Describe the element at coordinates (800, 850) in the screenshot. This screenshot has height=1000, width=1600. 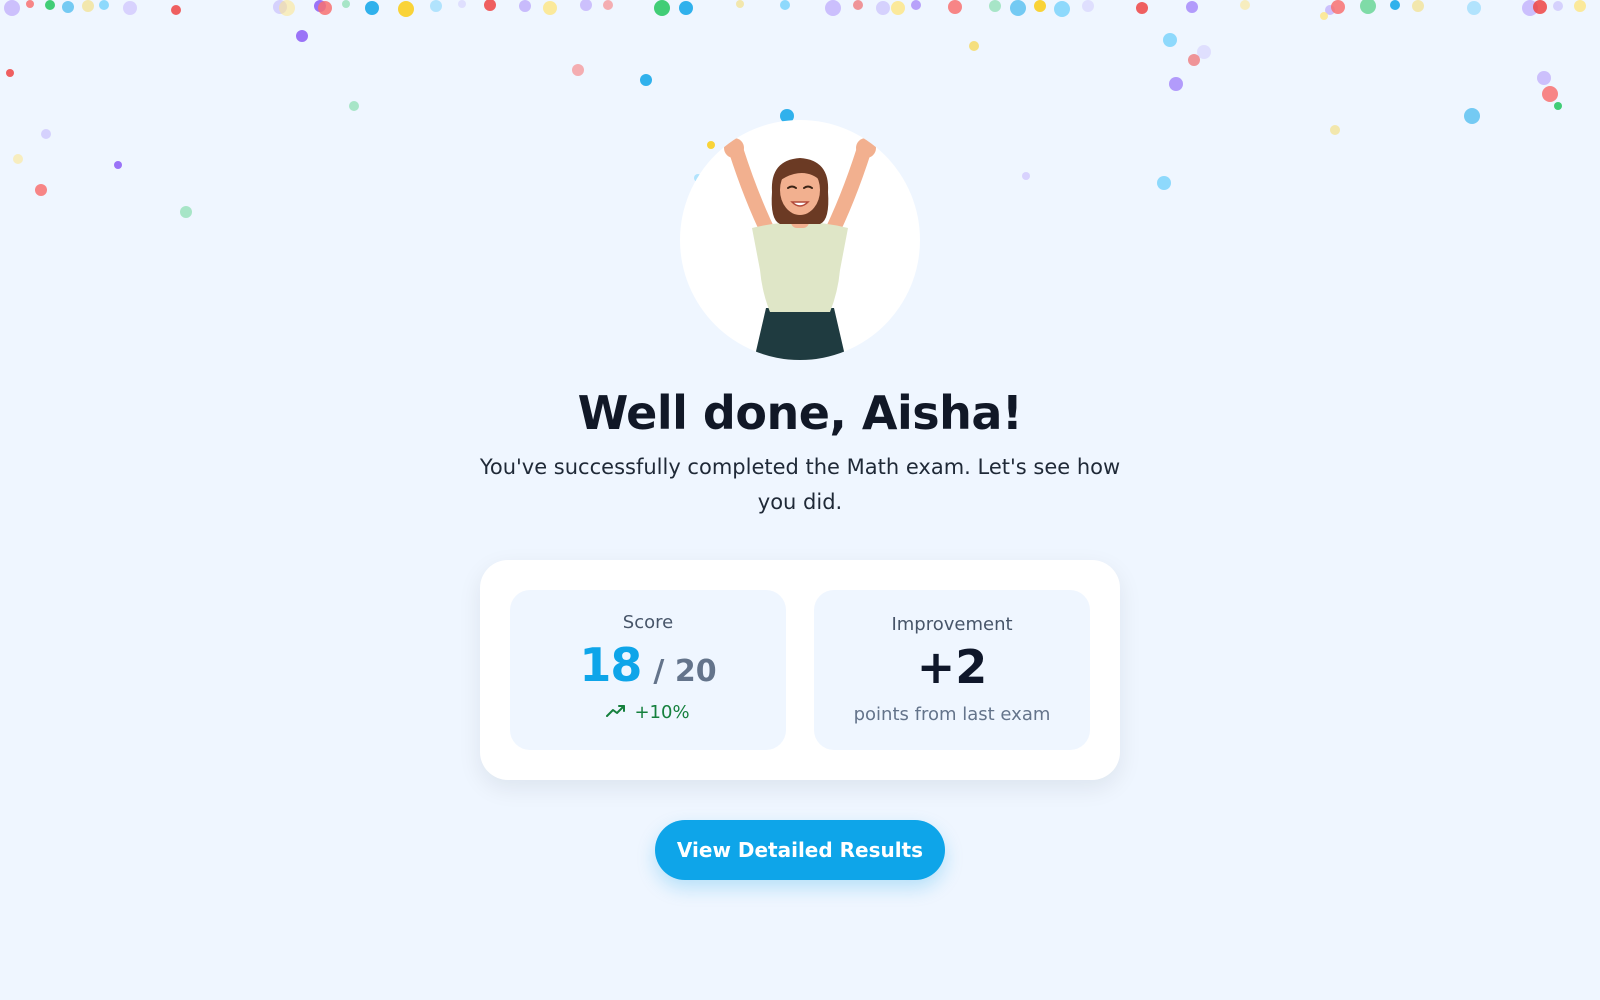
I see `view-detailed-results-button: View Detailed Results` at that location.